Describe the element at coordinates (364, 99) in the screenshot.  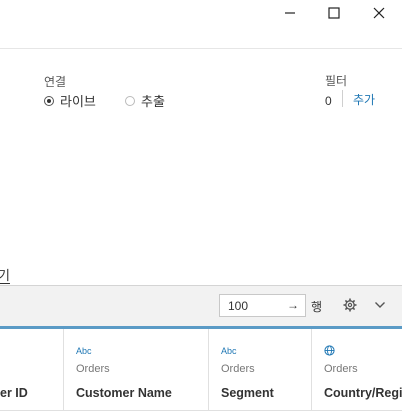
I see `filters-add-link: 추가` at that location.